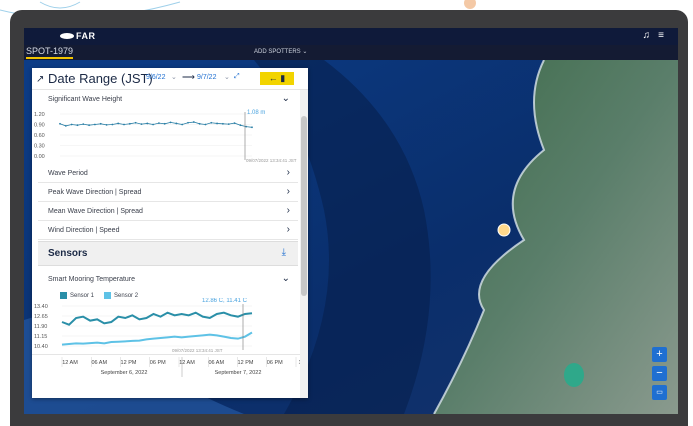 The height and width of the screenshot is (426, 693). What do you see at coordinates (168, 98) in the screenshot?
I see `metric-row-significant-wave-height: Significant Wave Height ⌄` at bounding box center [168, 98].